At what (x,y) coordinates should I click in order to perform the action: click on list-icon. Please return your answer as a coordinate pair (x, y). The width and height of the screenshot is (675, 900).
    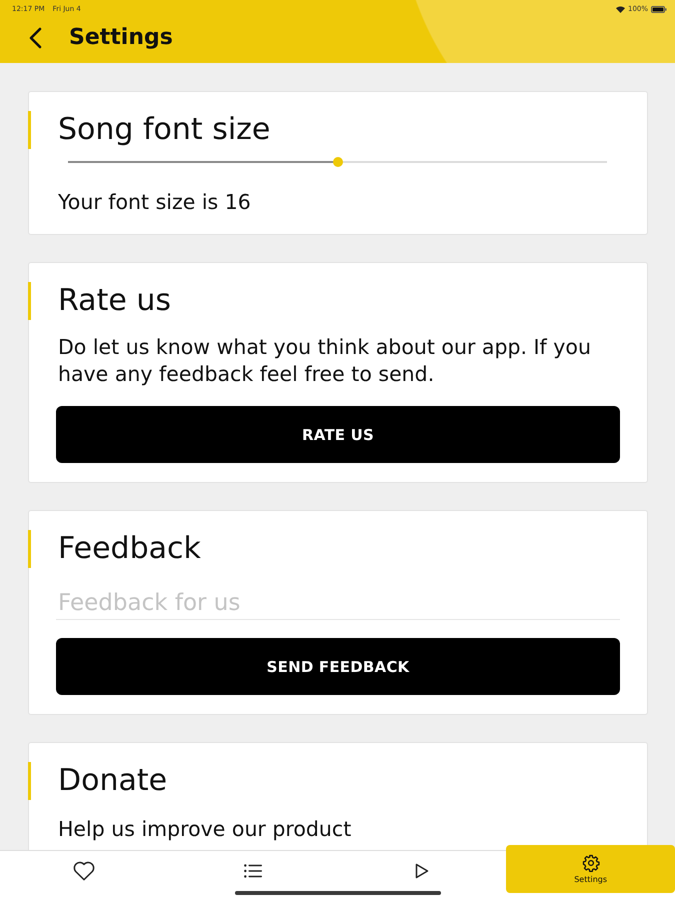
    Looking at the image, I should click on (253, 871).